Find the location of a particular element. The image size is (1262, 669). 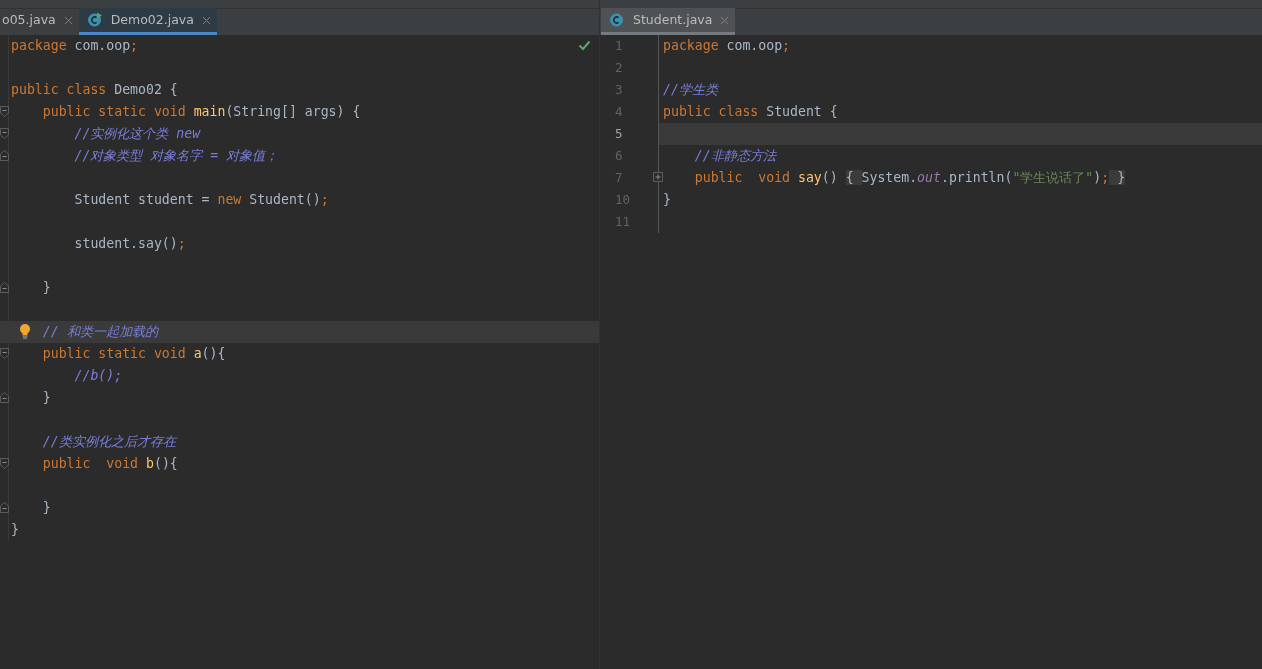

line-number: 2 is located at coordinates (619, 67).